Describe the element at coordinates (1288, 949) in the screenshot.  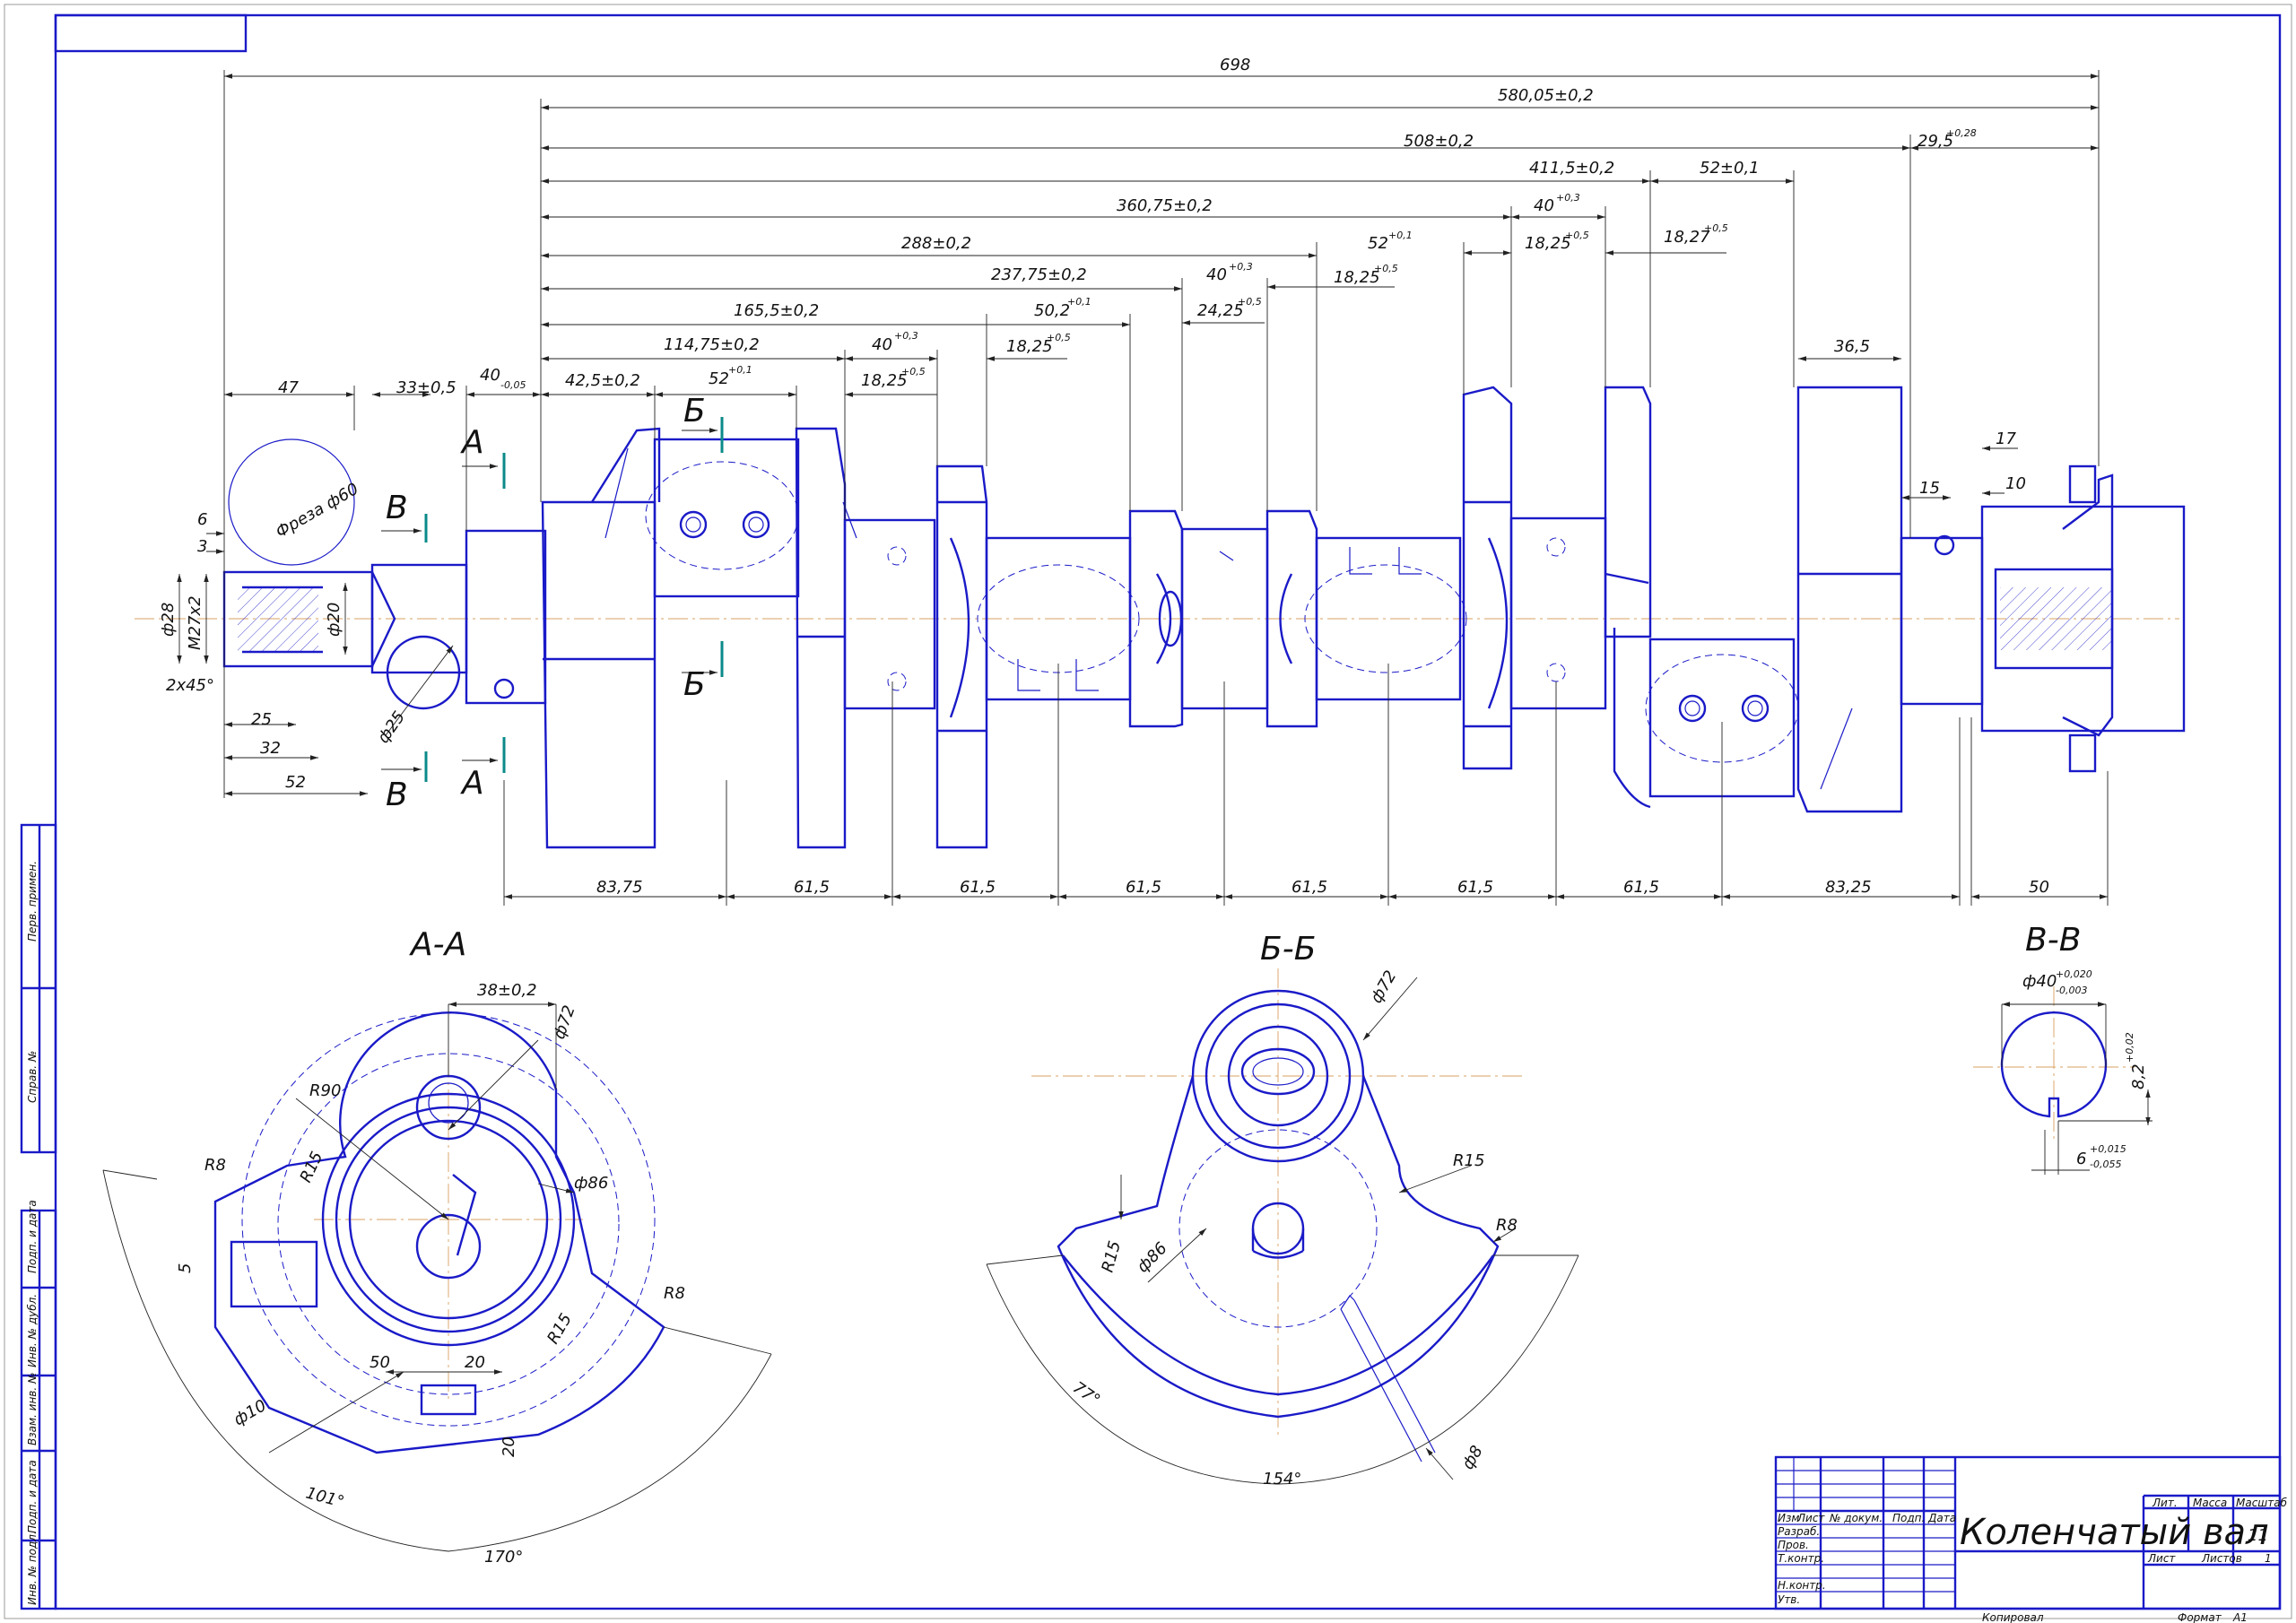
I see `section-bb-title: Б-Б` at that location.